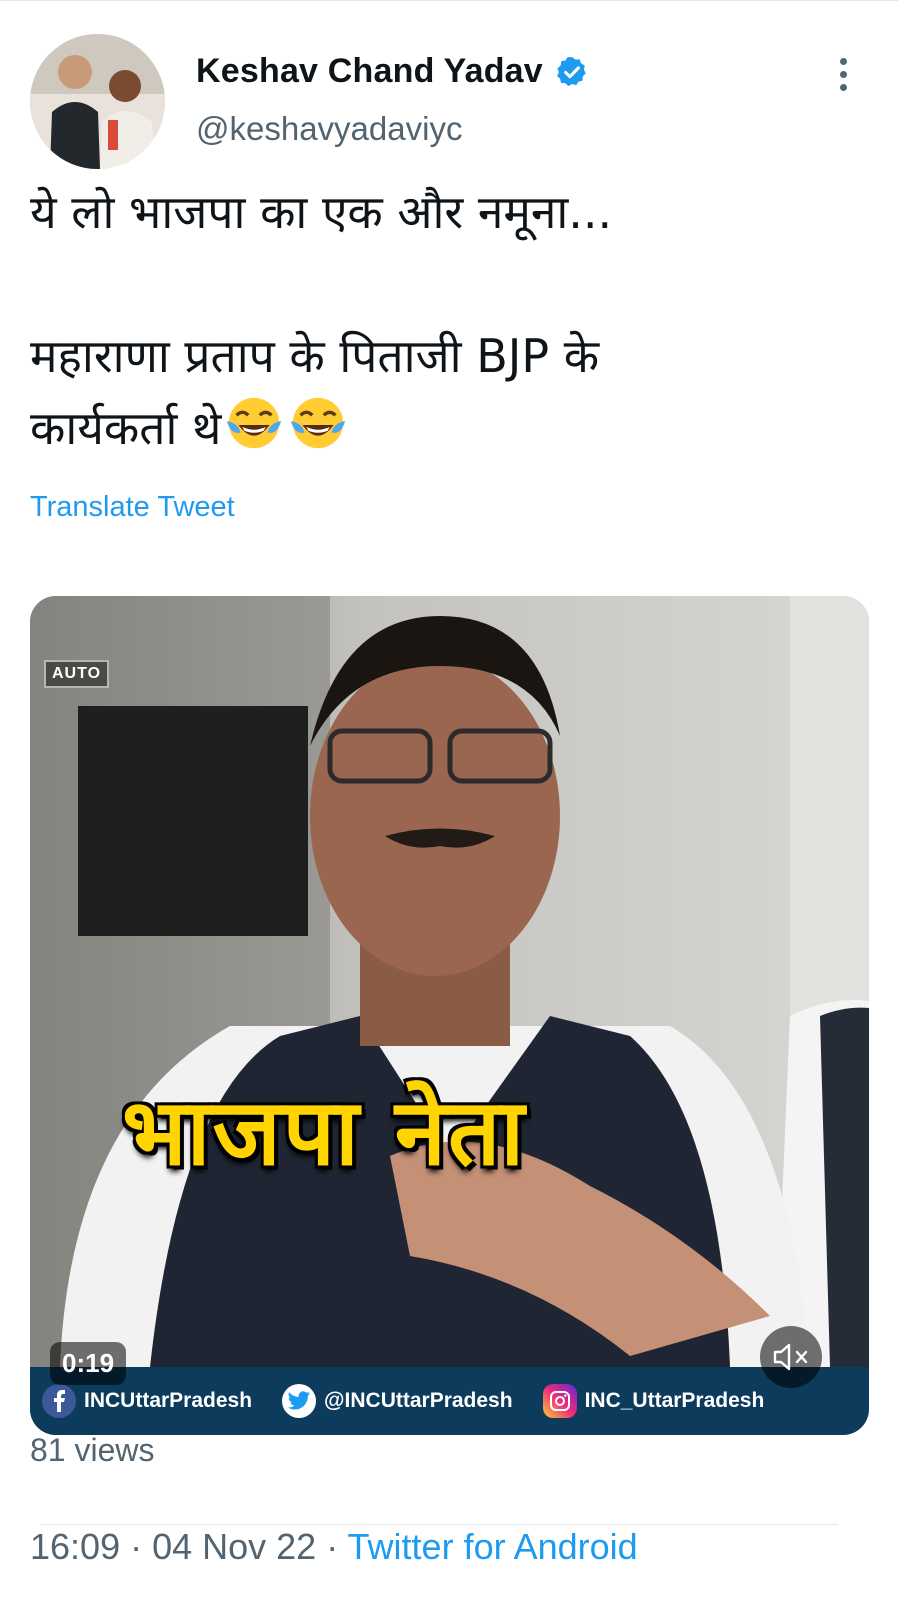 Image resolution: width=898 pixels, height=1600 pixels. What do you see at coordinates (324, 1132) in the screenshot?
I see `video-caption: भाजपा नेता` at bounding box center [324, 1132].